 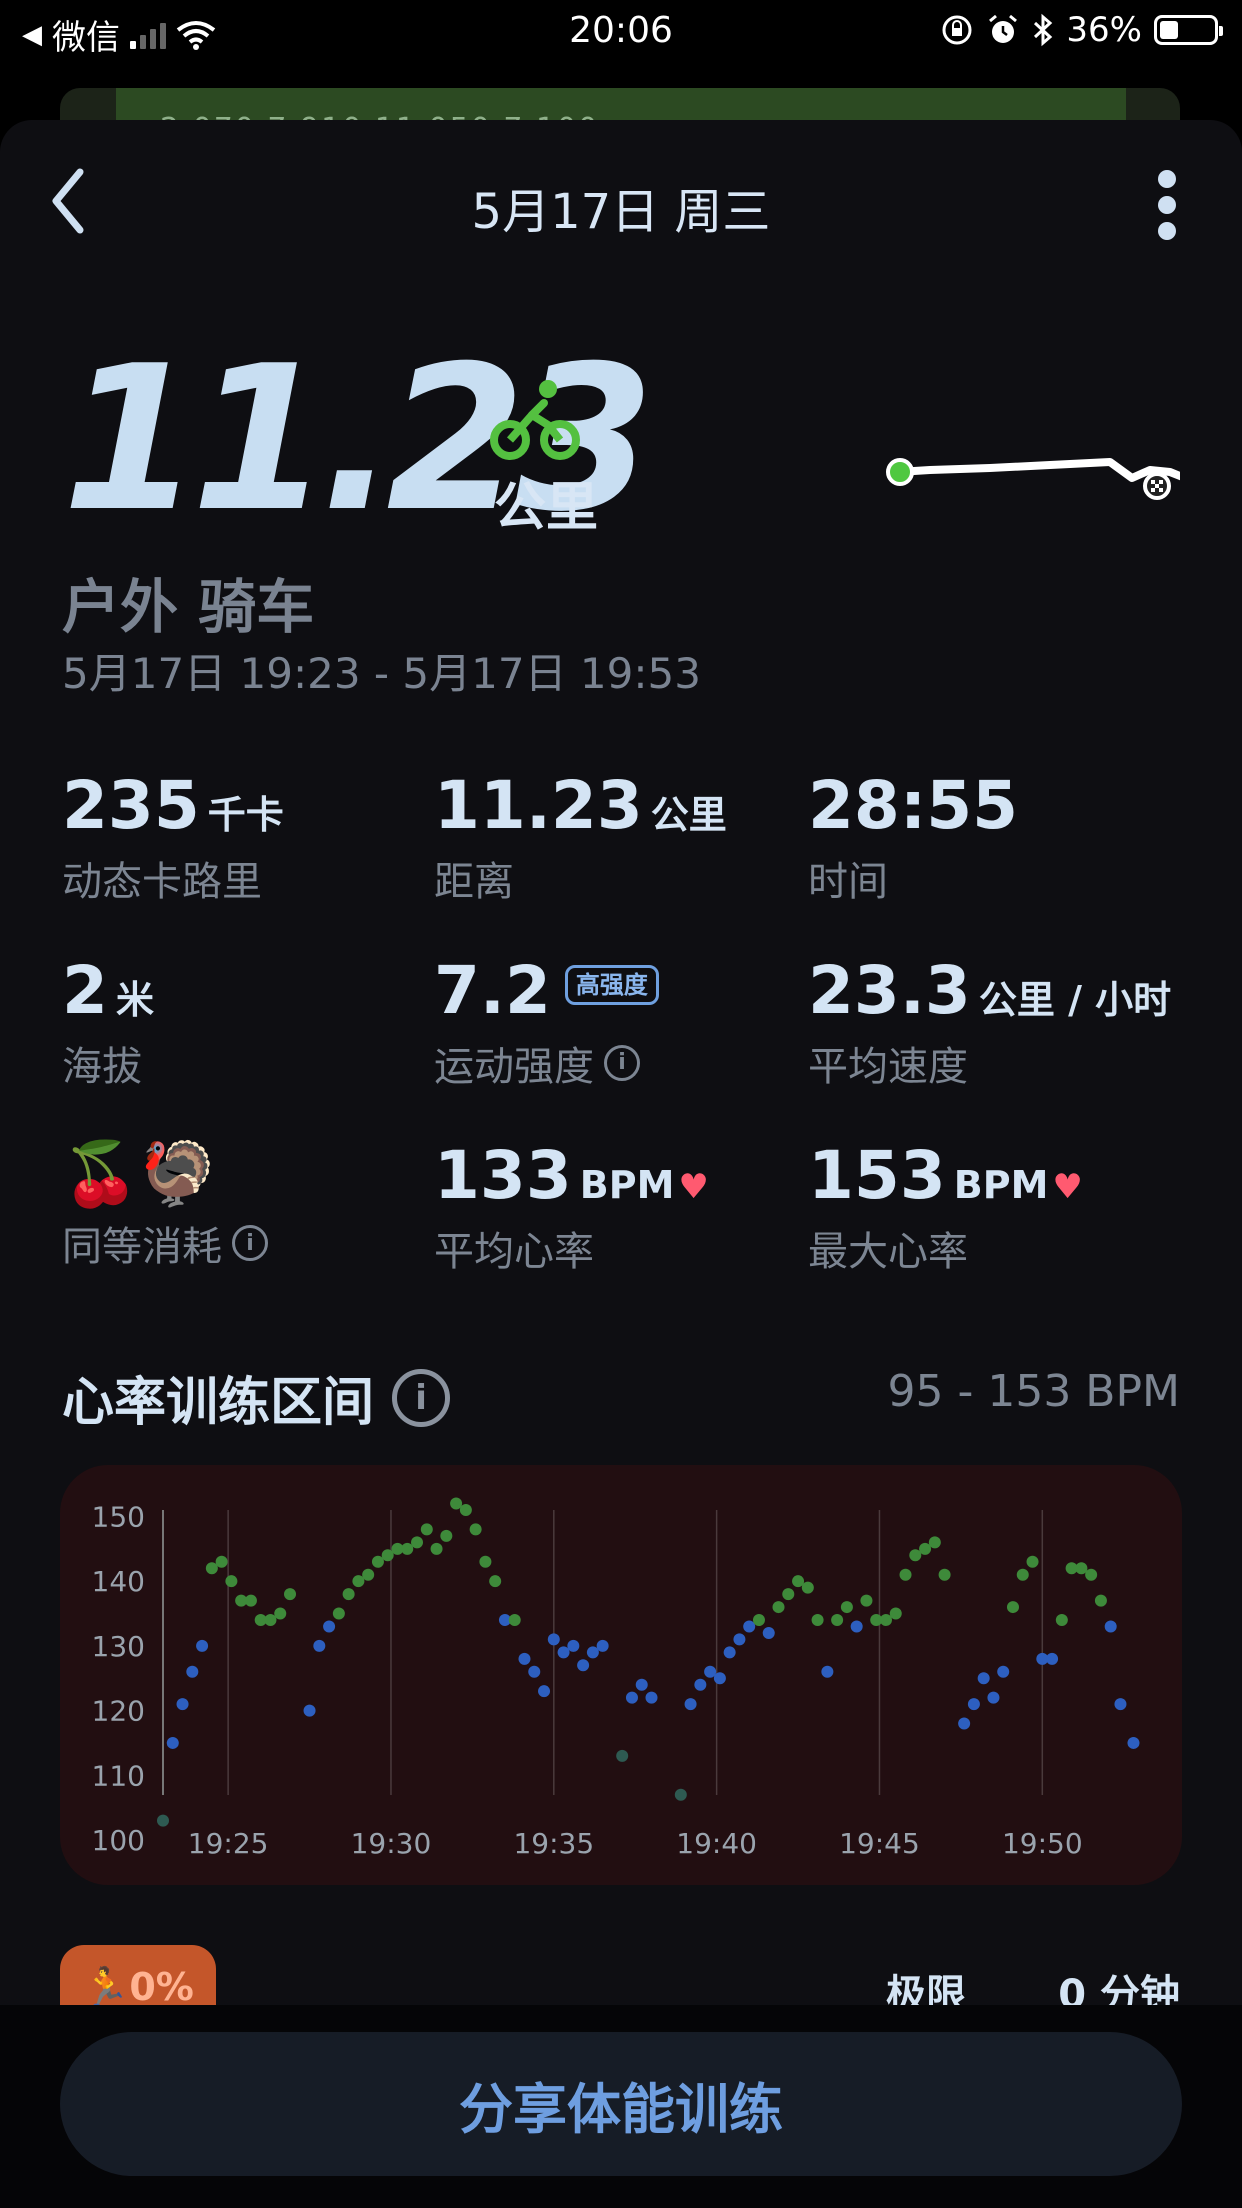 I want to click on hr-zones-title-text: 心率训练区间, so click(x=218, y=1403).